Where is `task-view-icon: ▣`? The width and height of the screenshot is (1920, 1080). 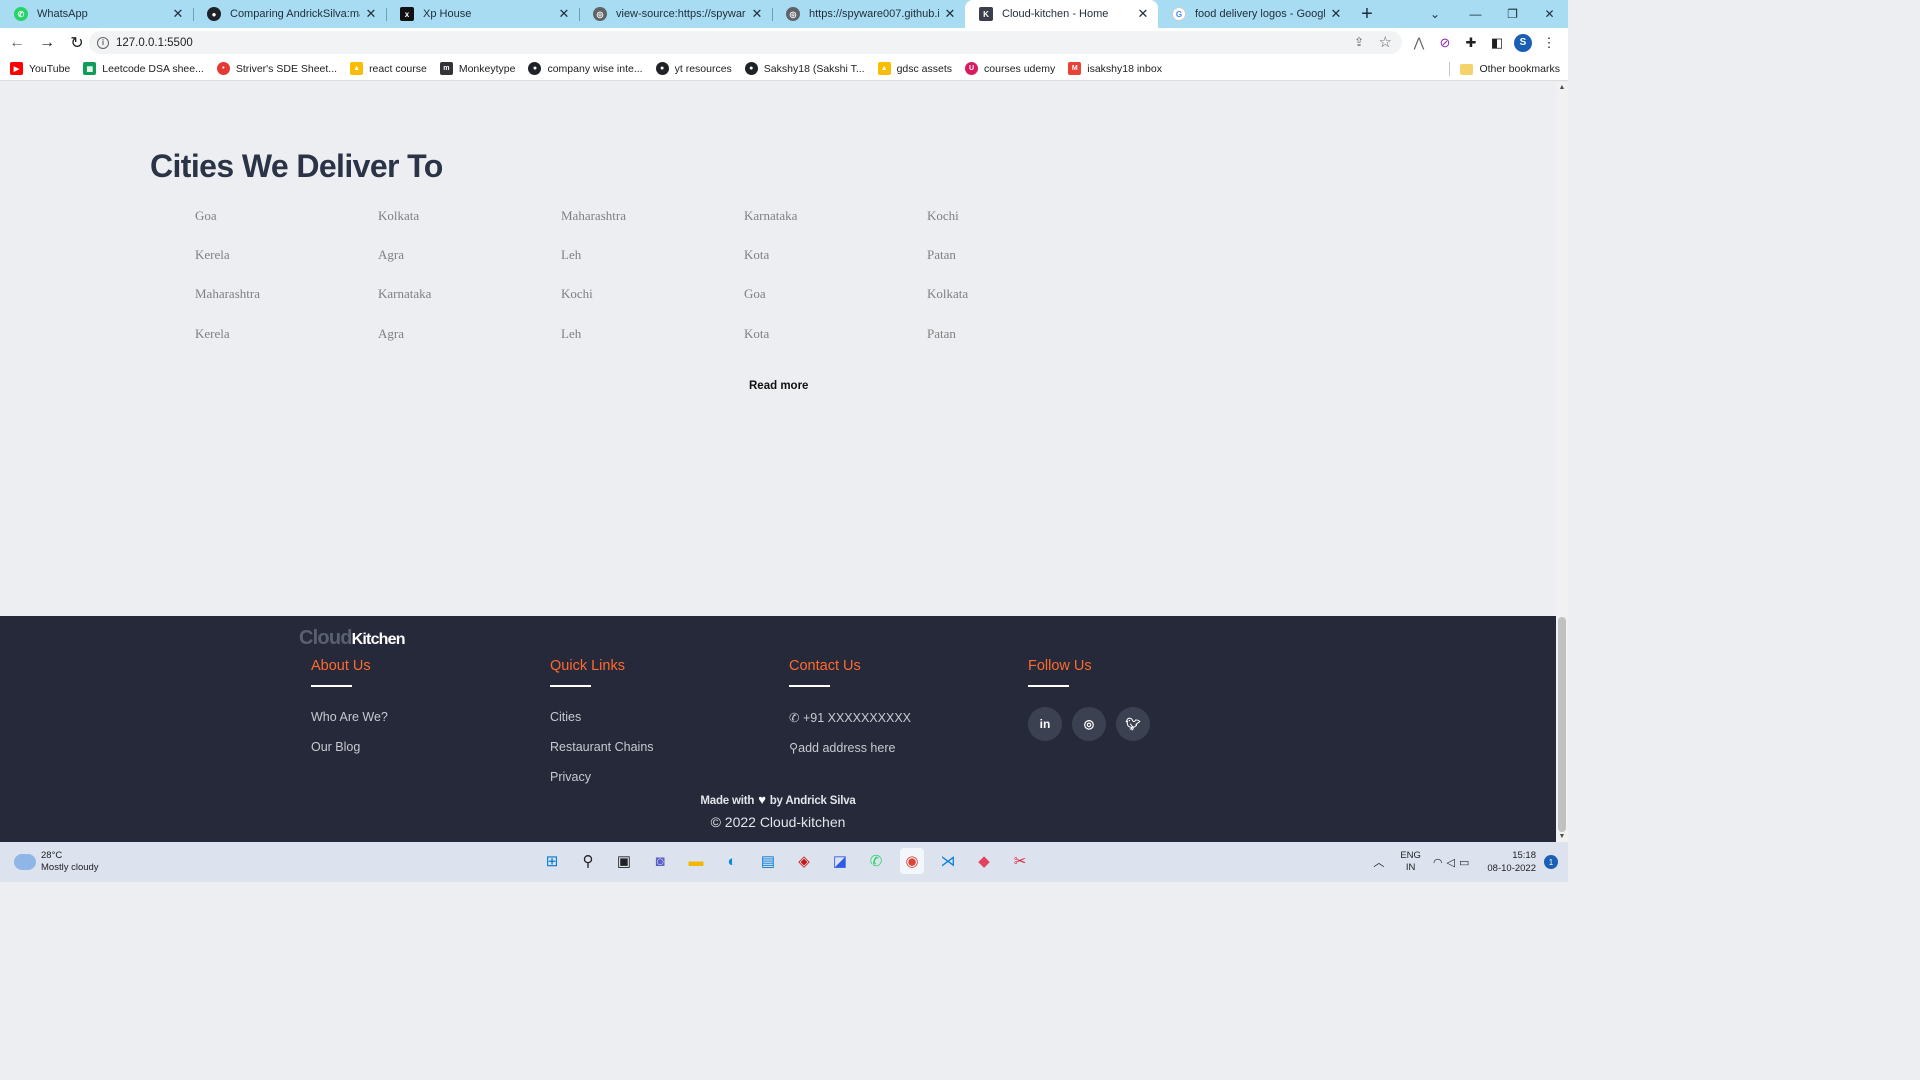 task-view-icon: ▣ is located at coordinates (624, 861).